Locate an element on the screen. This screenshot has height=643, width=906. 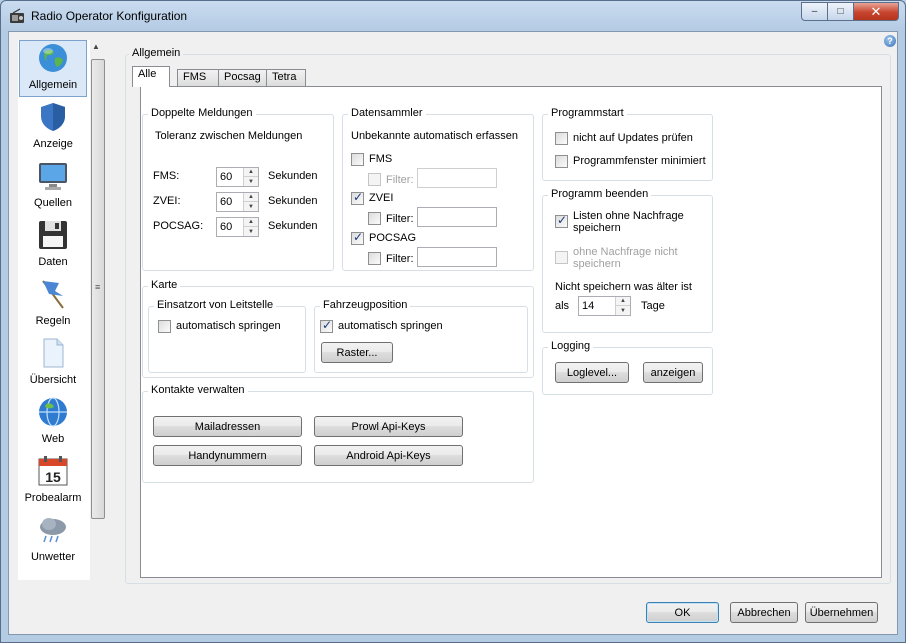
grip-icon: ≡ is located at coordinates (98, 287).